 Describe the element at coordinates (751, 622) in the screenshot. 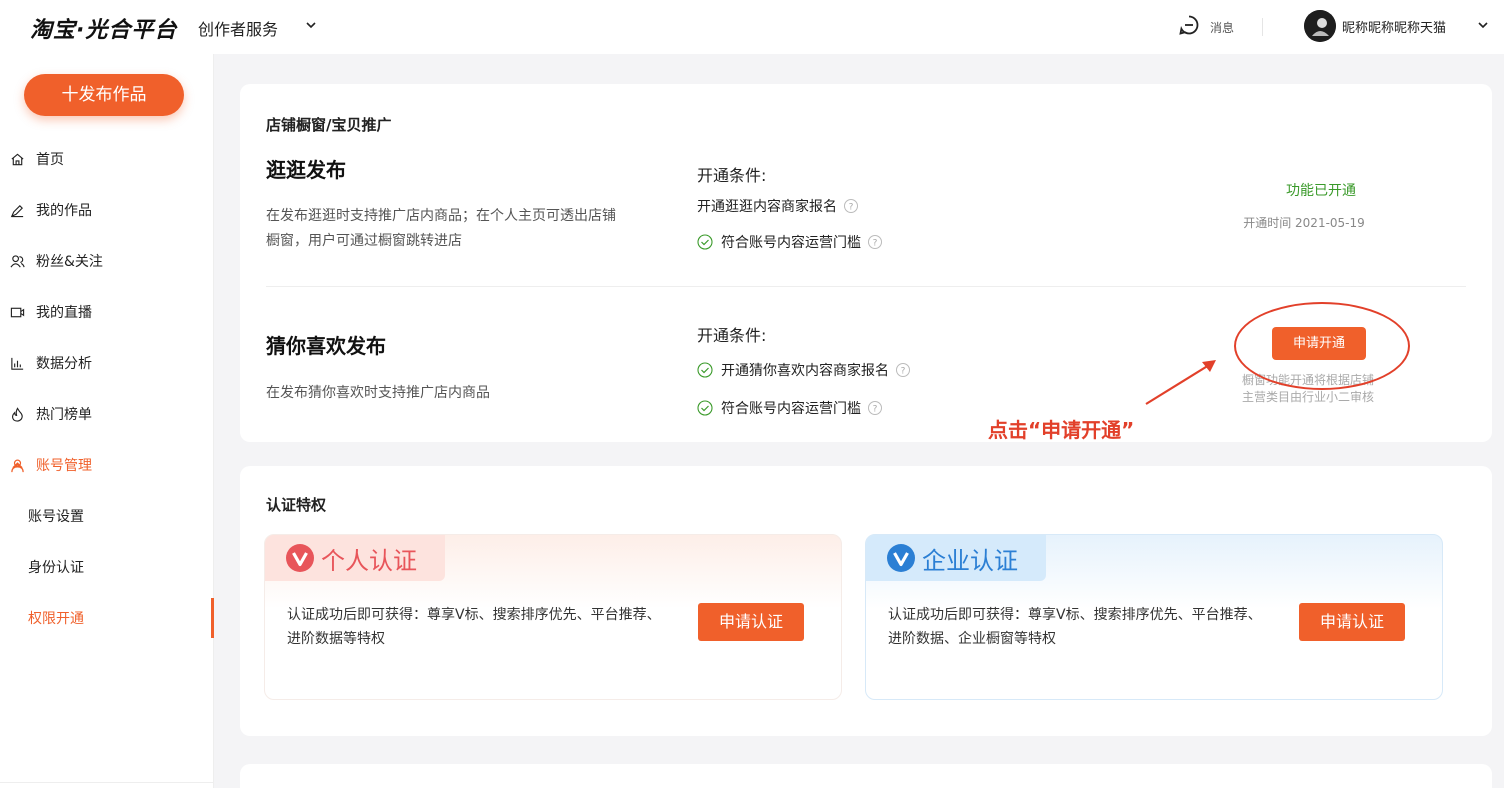

I see `apply-personal-cert-button: 申请认证` at that location.